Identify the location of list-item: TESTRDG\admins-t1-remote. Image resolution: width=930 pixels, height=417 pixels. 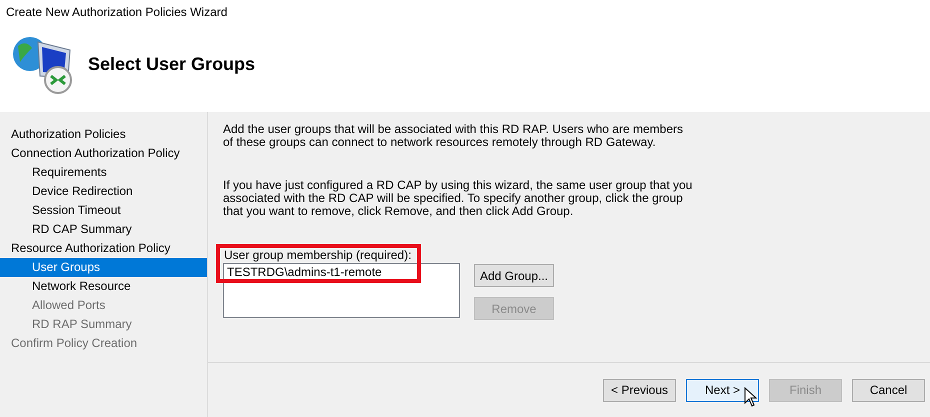
(341, 272).